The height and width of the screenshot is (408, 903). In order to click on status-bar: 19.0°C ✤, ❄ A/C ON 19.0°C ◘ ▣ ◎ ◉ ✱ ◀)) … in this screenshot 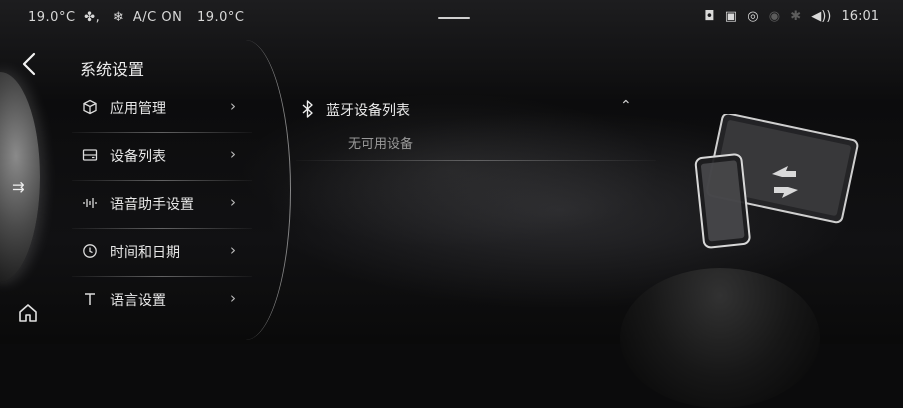, I will do `click(451, 18)`.